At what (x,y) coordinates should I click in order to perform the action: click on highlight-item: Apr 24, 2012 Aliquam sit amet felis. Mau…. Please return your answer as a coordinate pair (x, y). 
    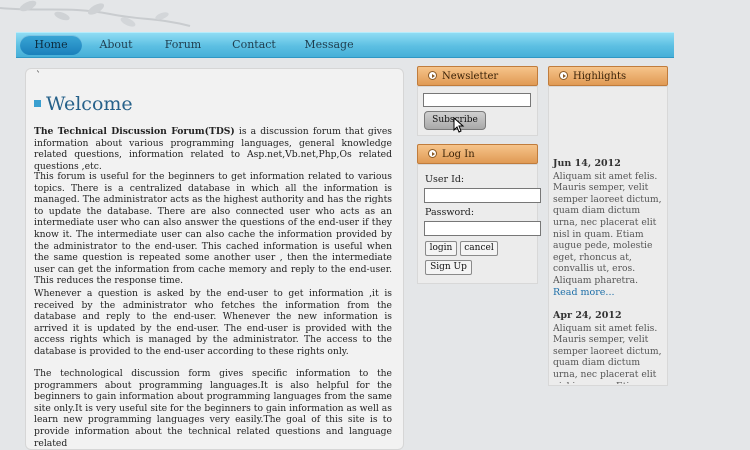
    Looking at the image, I should click on (609, 347).